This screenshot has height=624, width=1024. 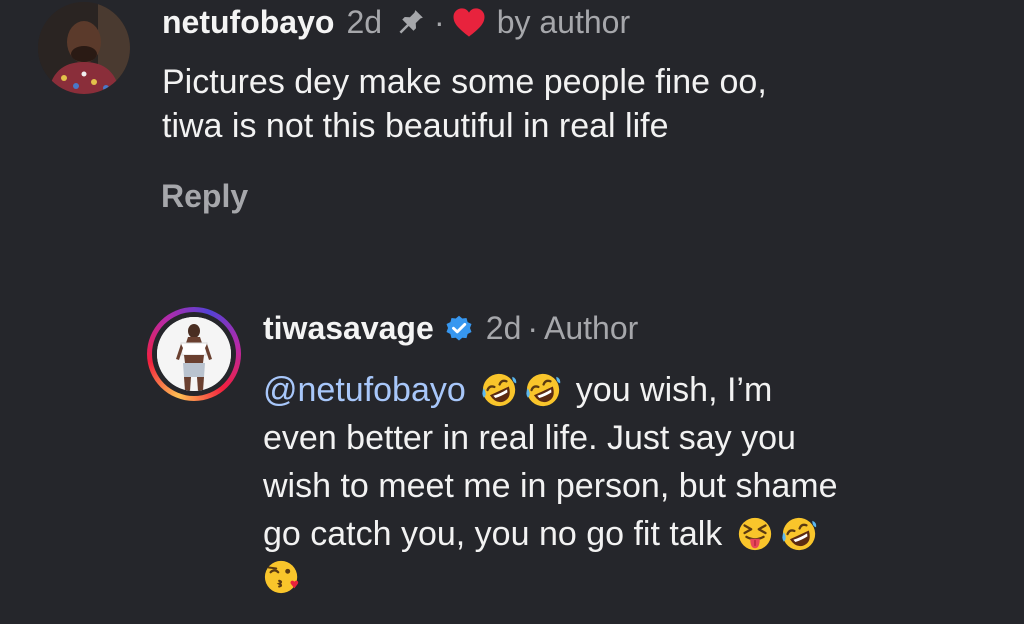 What do you see at coordinates (364, 21) in the screenshot?
I see `comment-timestamp: 2d` at bounding box center [364, 21].